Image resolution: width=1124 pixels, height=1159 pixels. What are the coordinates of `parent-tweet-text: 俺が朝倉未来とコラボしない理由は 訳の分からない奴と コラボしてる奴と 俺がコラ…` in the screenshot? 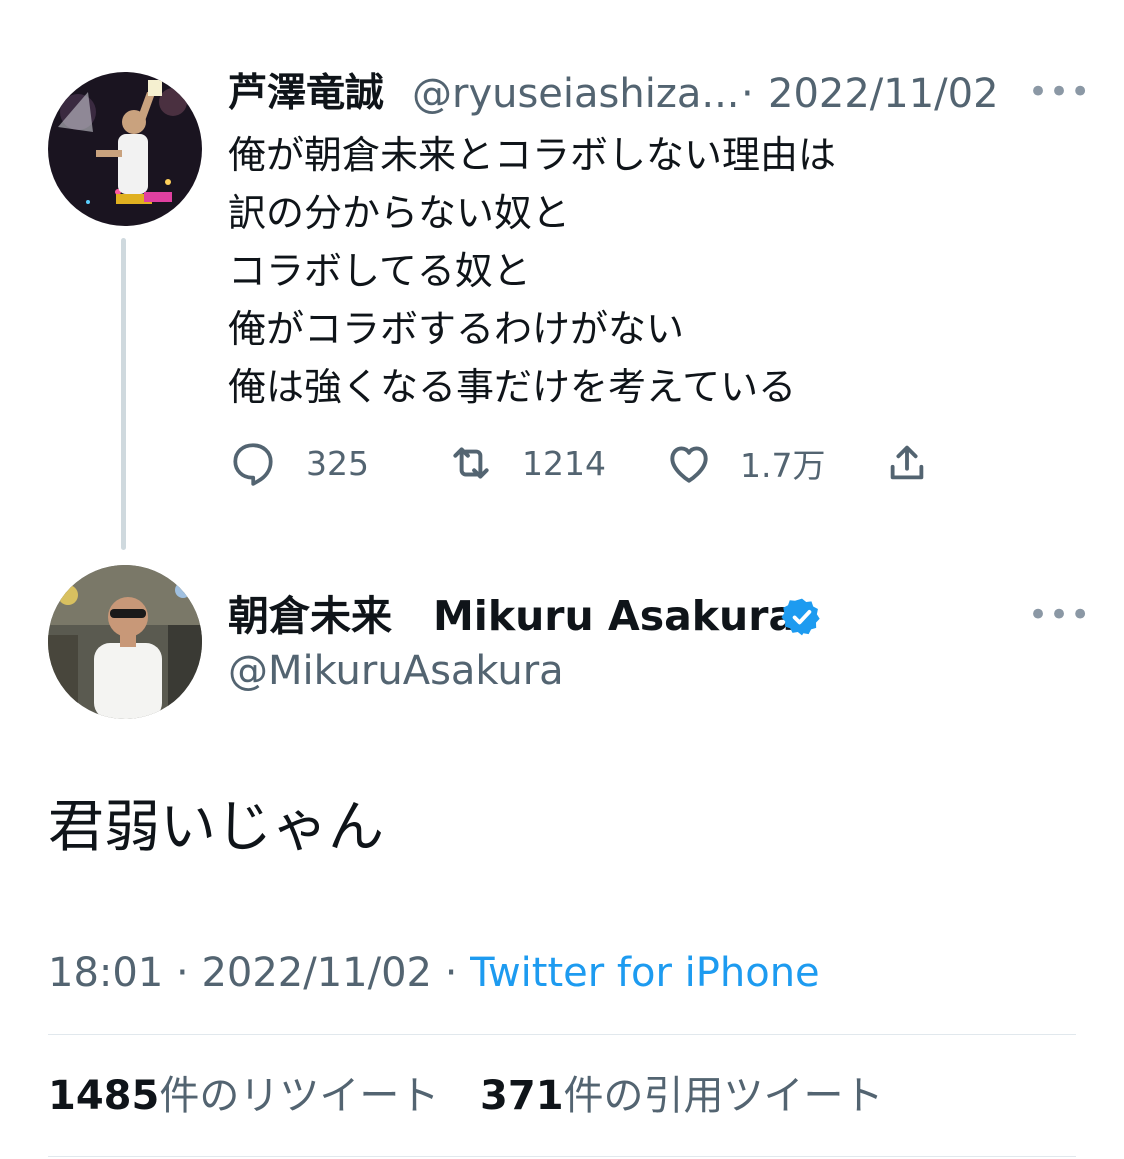 It's located at (532, 271).